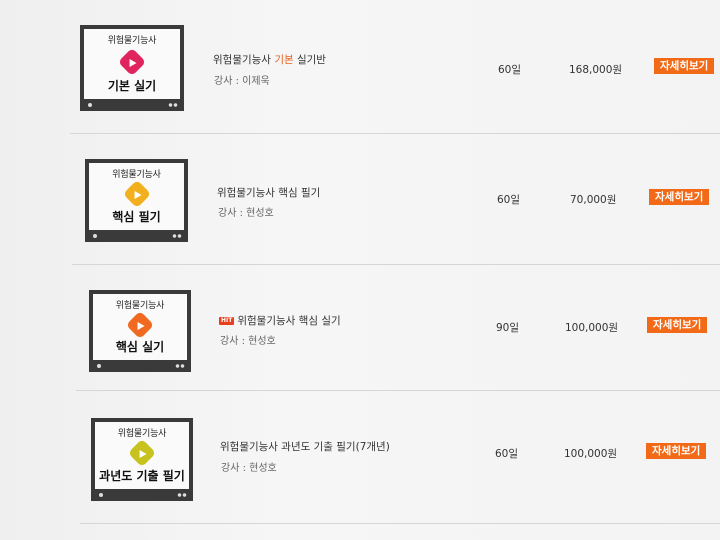  What do you see at coordinates (596, 70) in the screenshot?
I see `course-price: 168,000원` at bounding box center [596, 70].